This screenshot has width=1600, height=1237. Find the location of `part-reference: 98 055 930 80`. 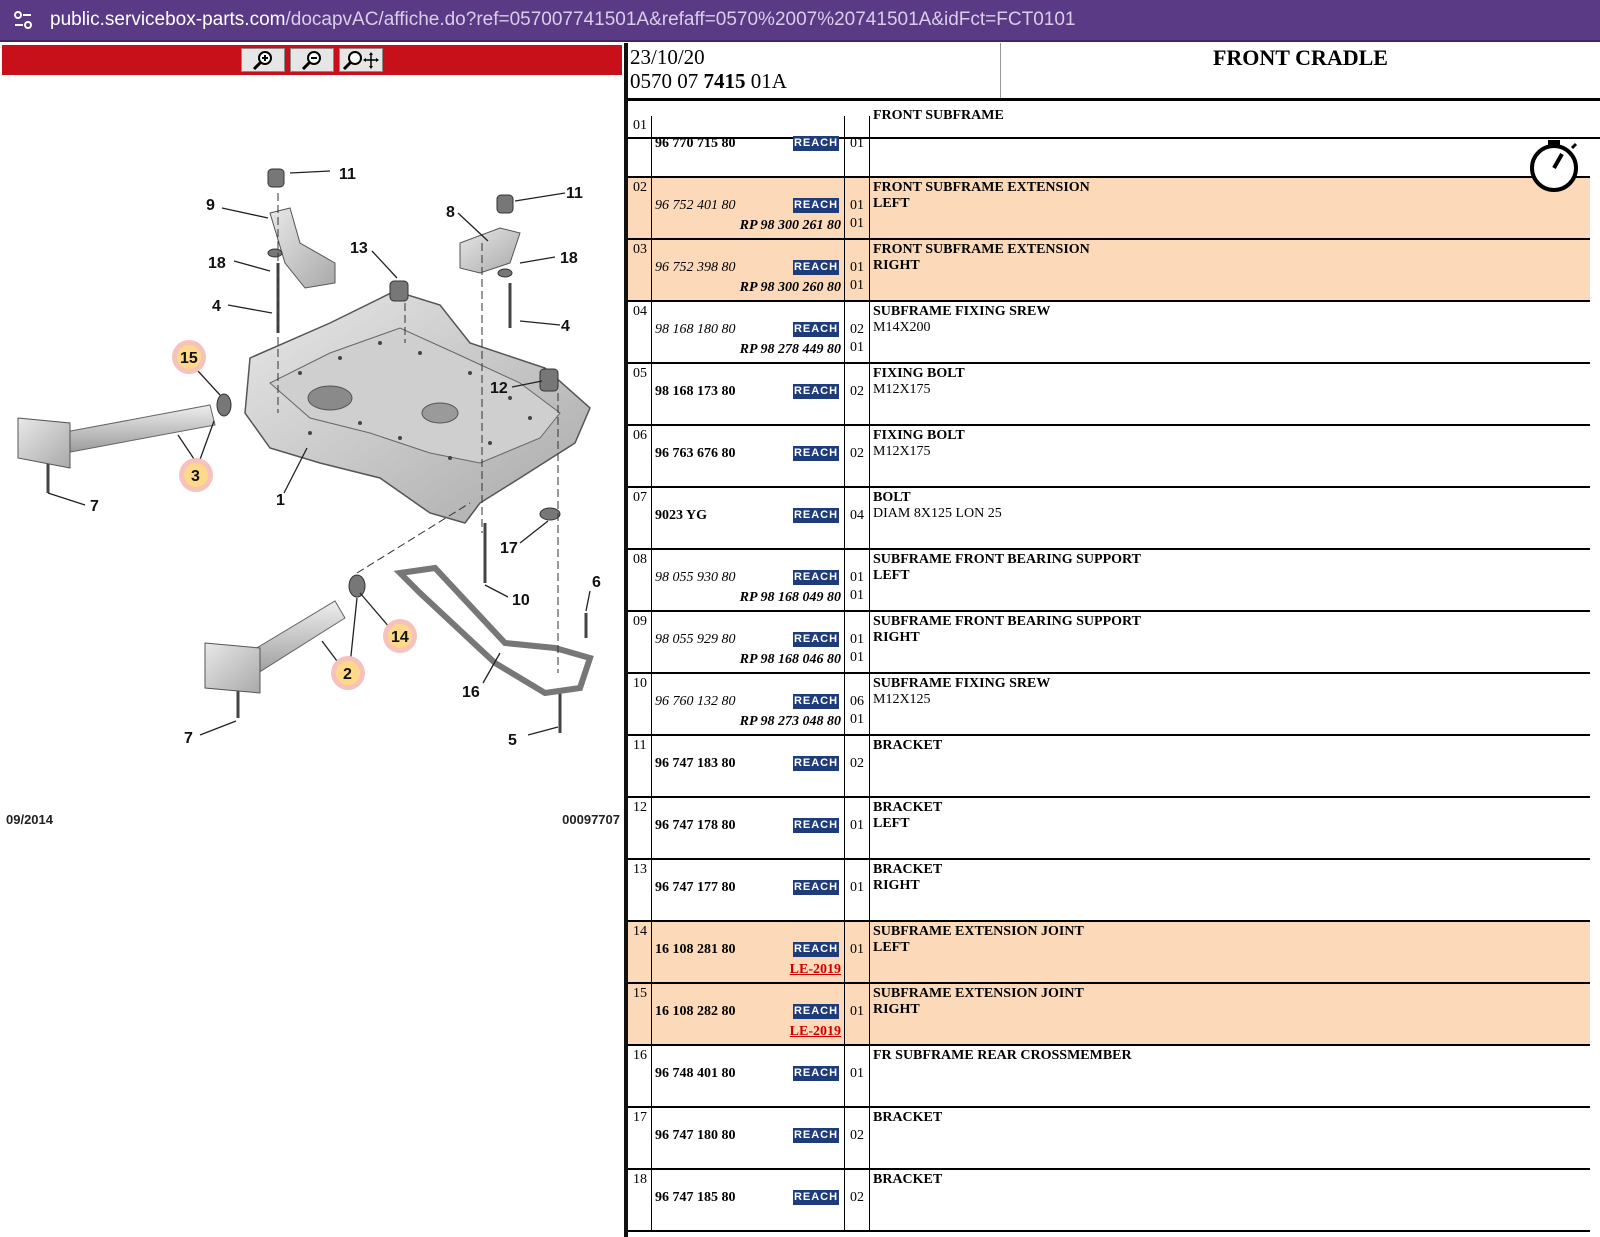

part-reference: 98 055 930 80 is located at coordinates (695, 578).